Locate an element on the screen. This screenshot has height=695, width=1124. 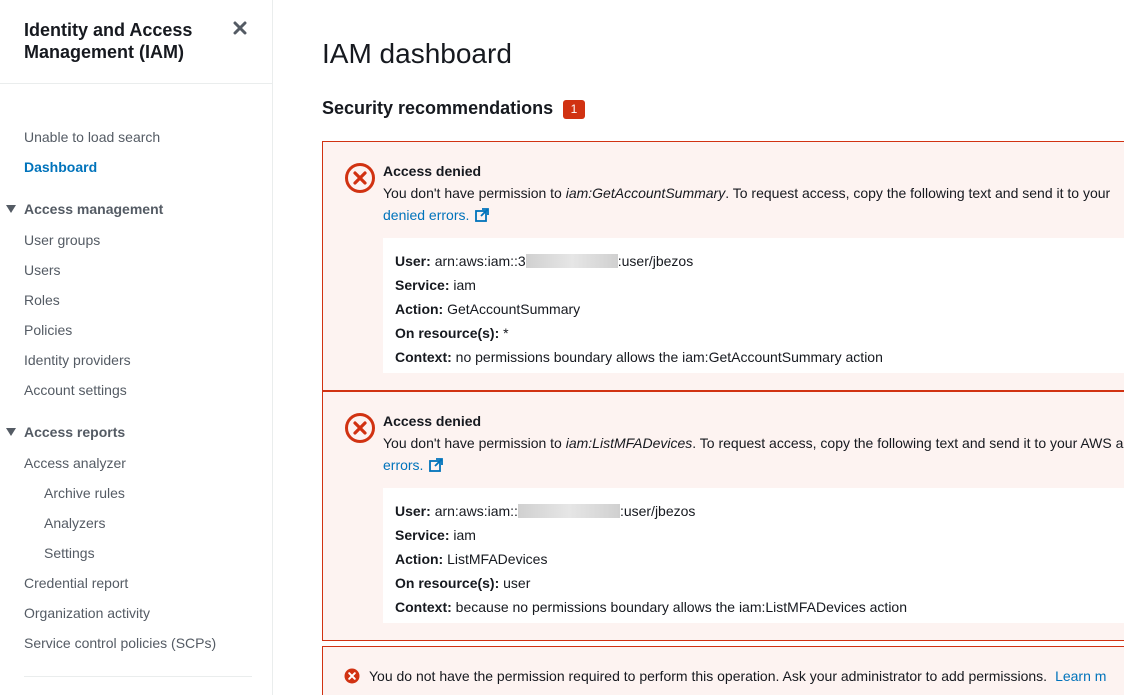
sidebar-item-policies: Policies is located at coordinates (48, 330).